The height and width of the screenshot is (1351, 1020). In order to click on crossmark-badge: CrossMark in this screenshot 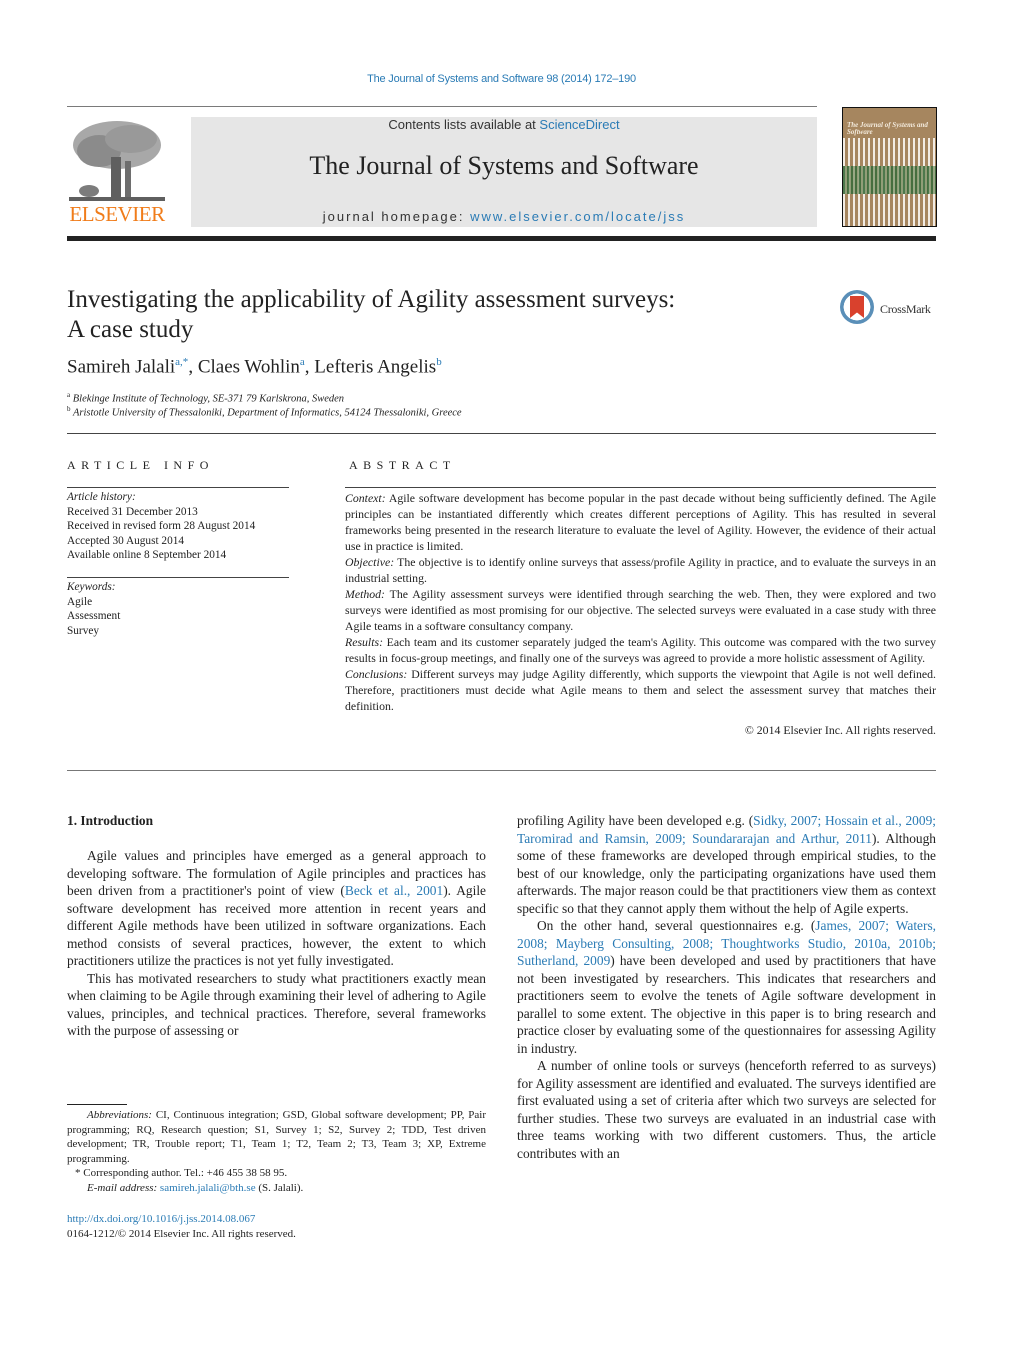, I will do `click(890, 310)`.